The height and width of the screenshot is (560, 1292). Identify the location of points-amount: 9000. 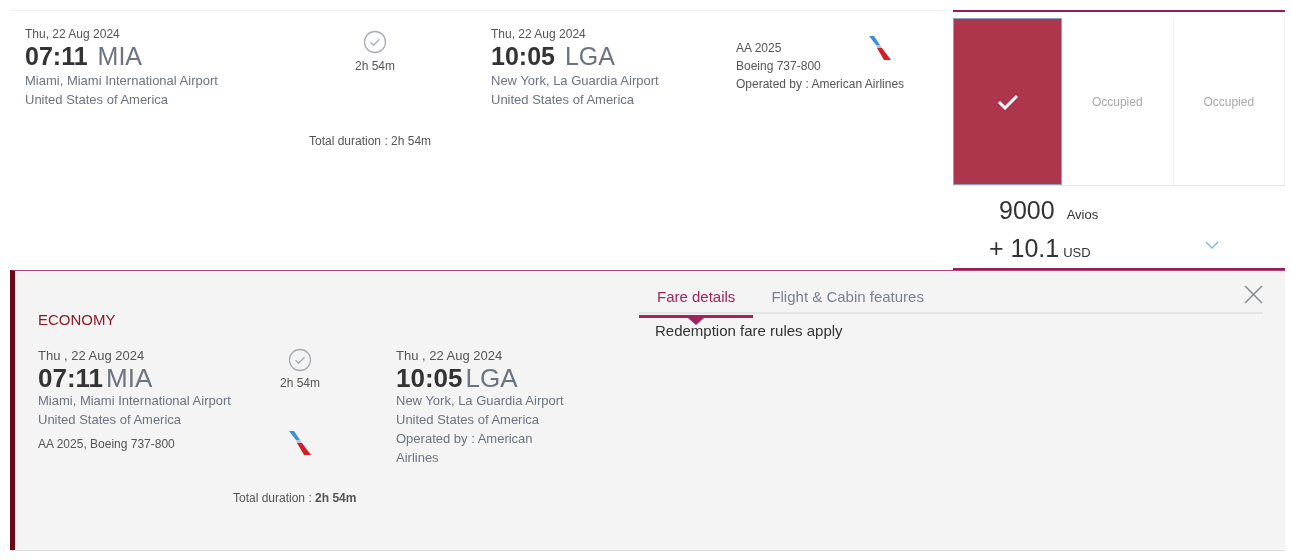
(1027, 210).